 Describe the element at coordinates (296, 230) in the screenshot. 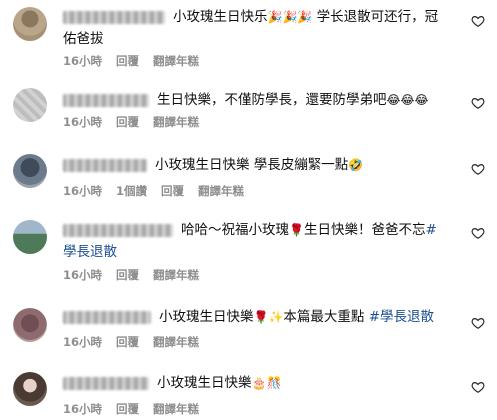

I see `emoji: 🌹` at that location.